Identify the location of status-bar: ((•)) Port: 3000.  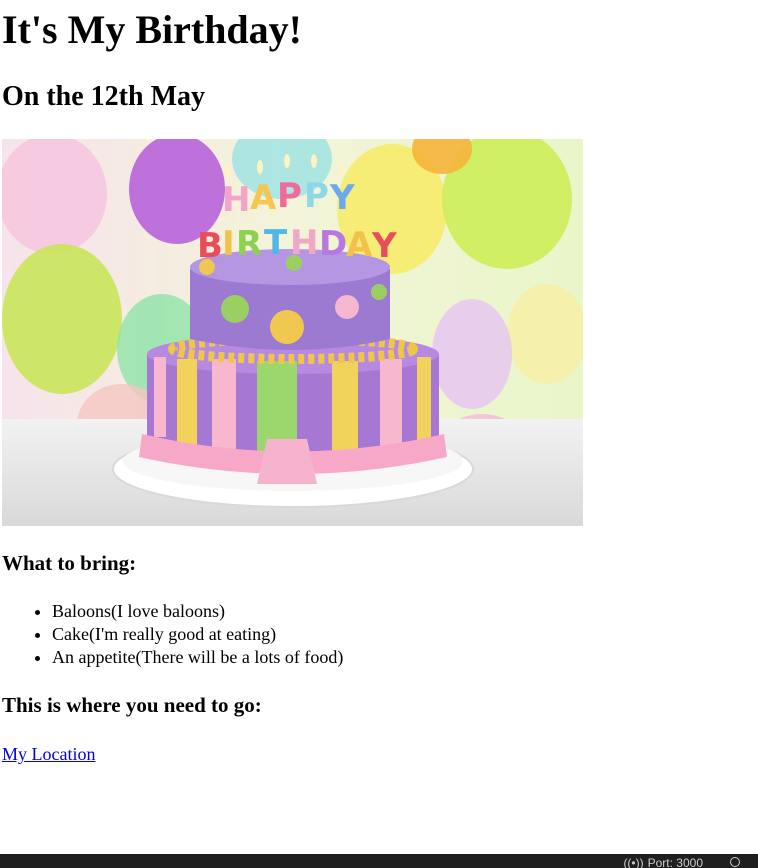
(379, 861).